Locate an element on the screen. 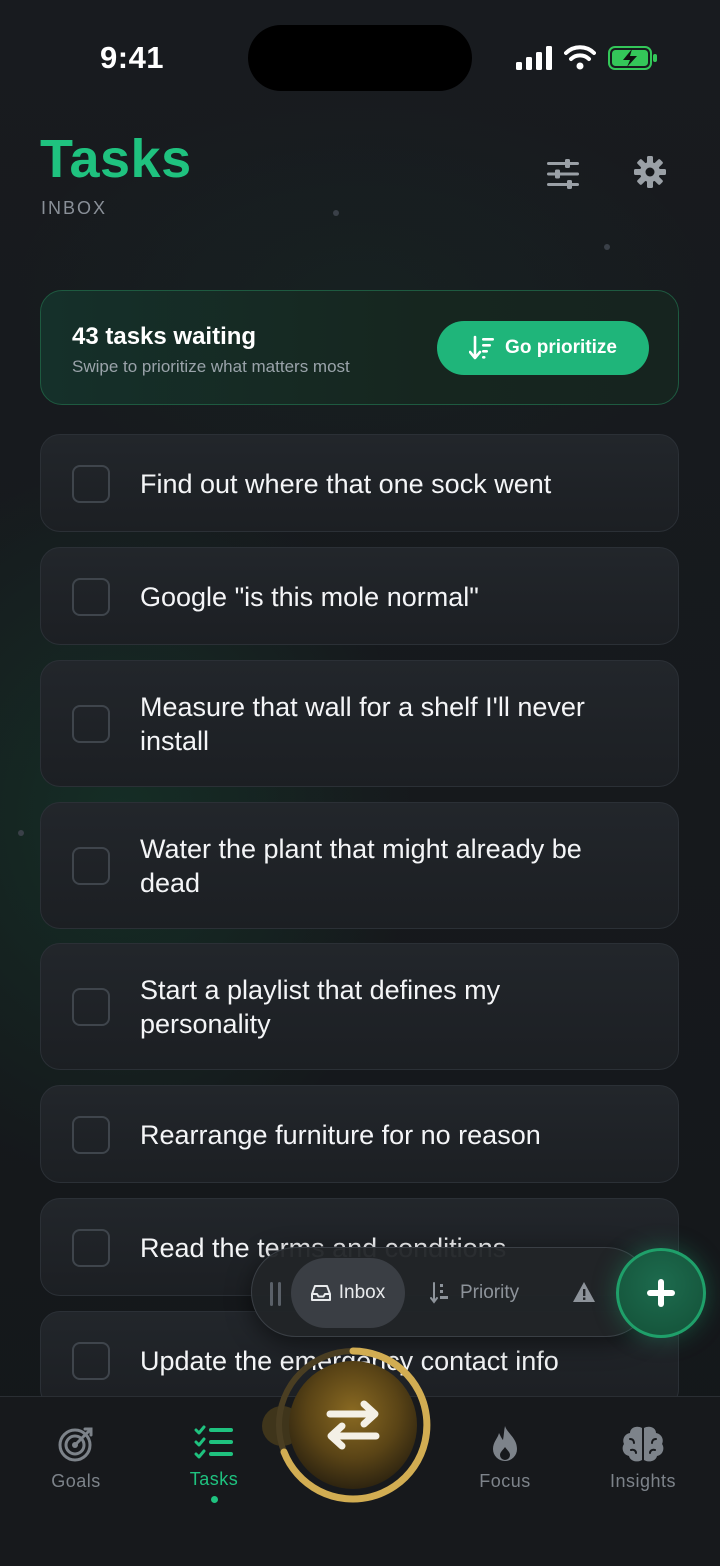 The width and height of the screenshot is (720, 1566). sort-priority-icon is located at coordinates (439, 1293).